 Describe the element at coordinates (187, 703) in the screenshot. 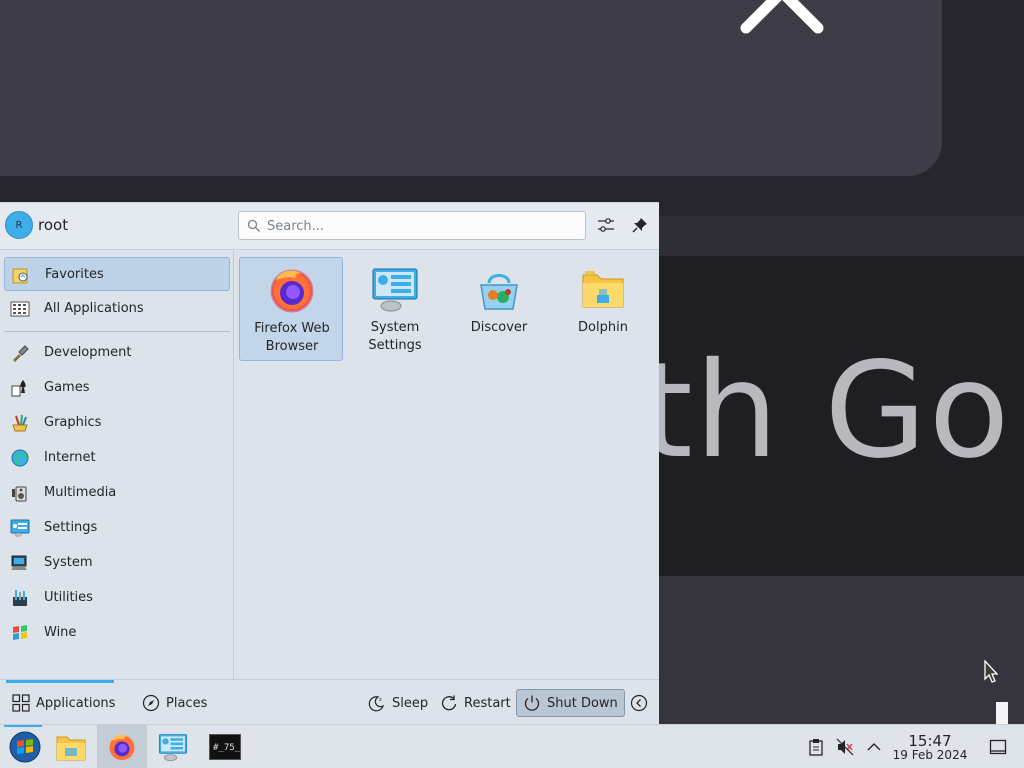

I see `tab-places-label: Places` at that location.